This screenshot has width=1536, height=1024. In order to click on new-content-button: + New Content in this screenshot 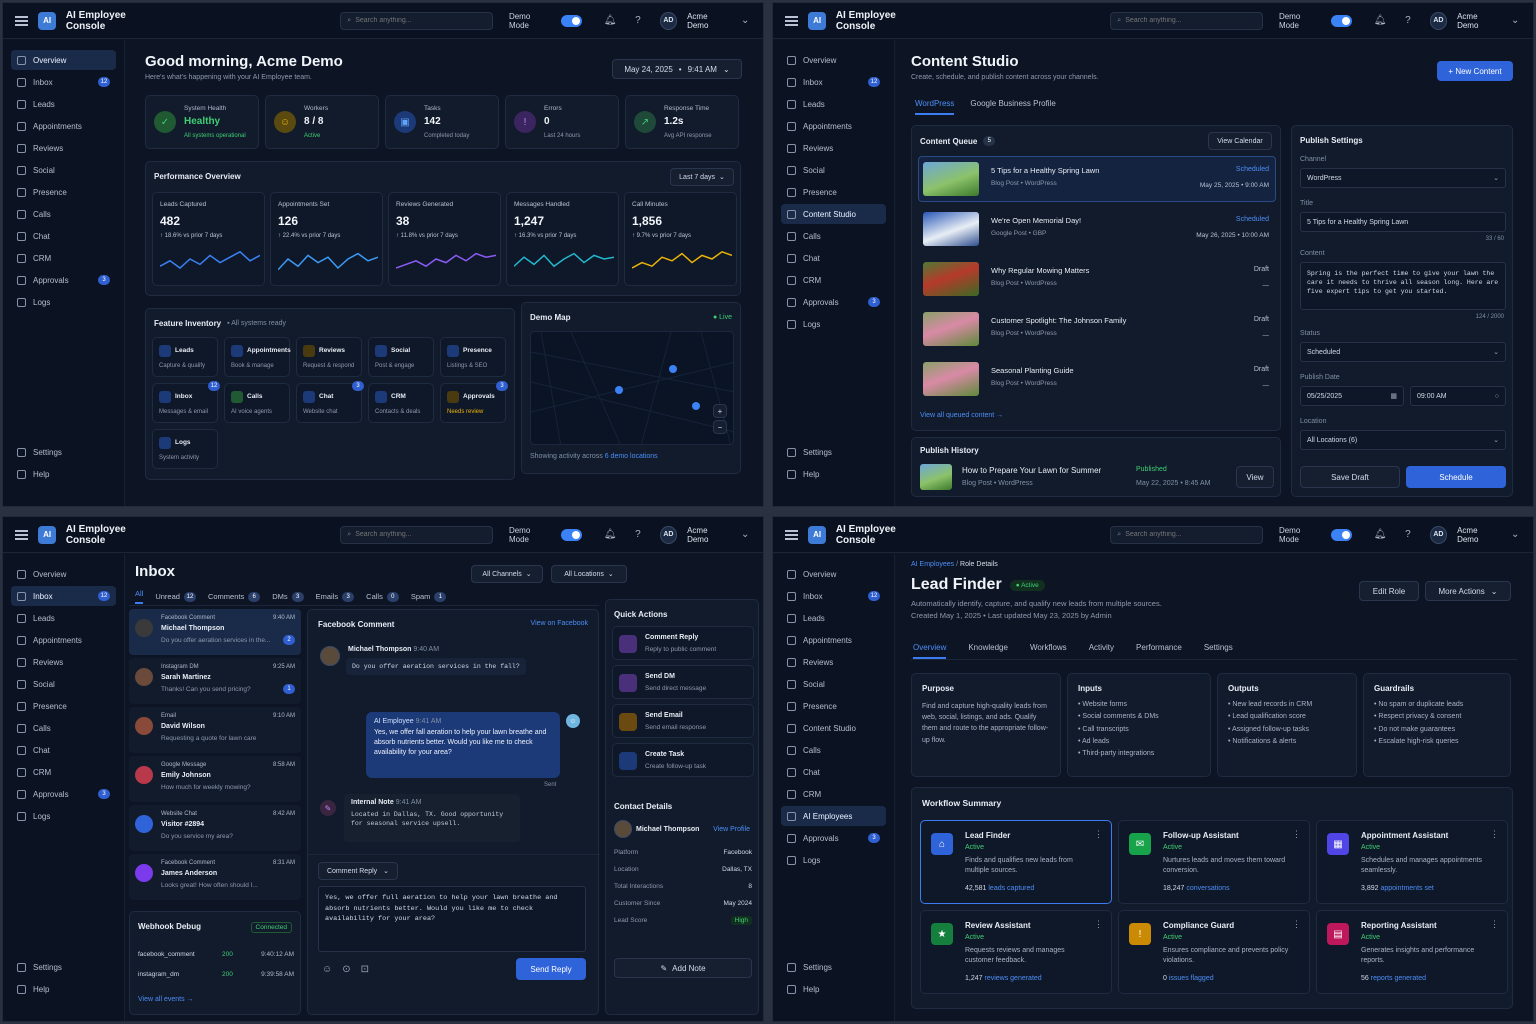, I will do `click(1475, 71)`.